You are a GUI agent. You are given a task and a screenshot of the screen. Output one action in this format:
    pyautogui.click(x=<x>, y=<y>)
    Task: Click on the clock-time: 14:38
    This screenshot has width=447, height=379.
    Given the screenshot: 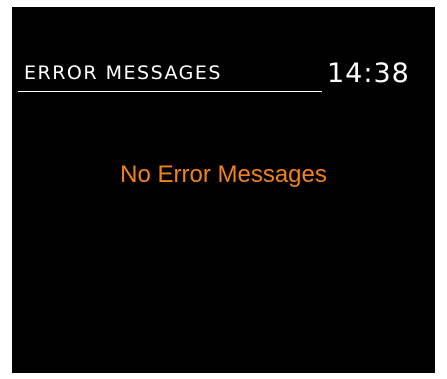 What is the action you would take?
    pyautogui.click(x=368, y=73)
    